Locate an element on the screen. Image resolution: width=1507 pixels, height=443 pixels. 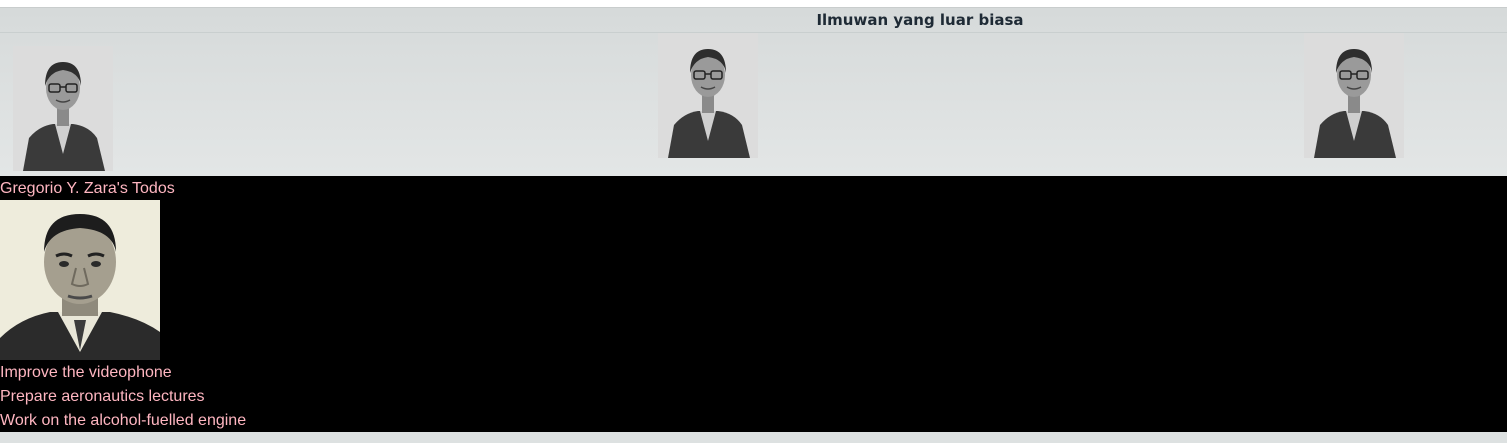
todo-item: Improve the videophone is located at coordinates (86, 372).